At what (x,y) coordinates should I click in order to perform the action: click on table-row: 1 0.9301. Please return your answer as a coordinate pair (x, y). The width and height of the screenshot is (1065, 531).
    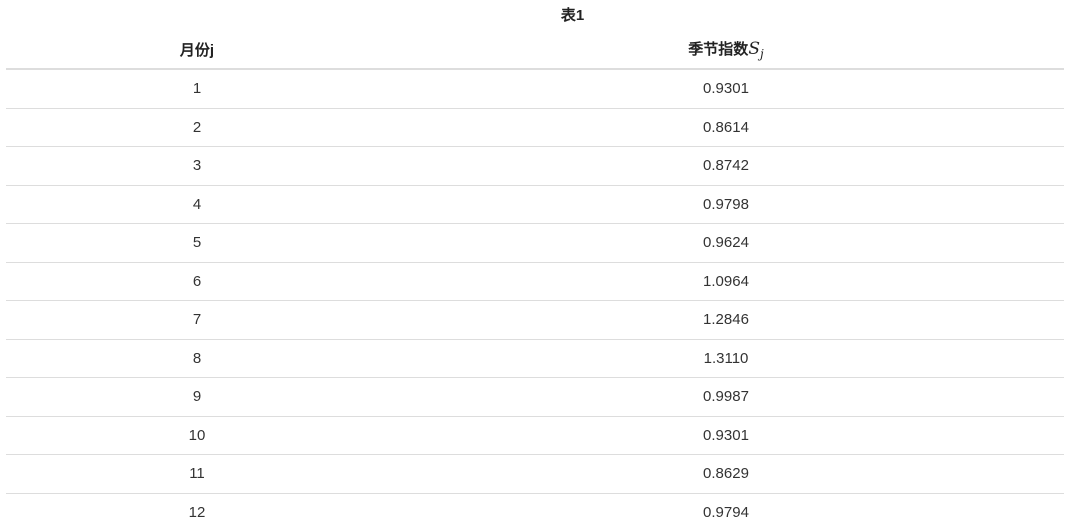
    Looking at the image, I should click on (535, 88).